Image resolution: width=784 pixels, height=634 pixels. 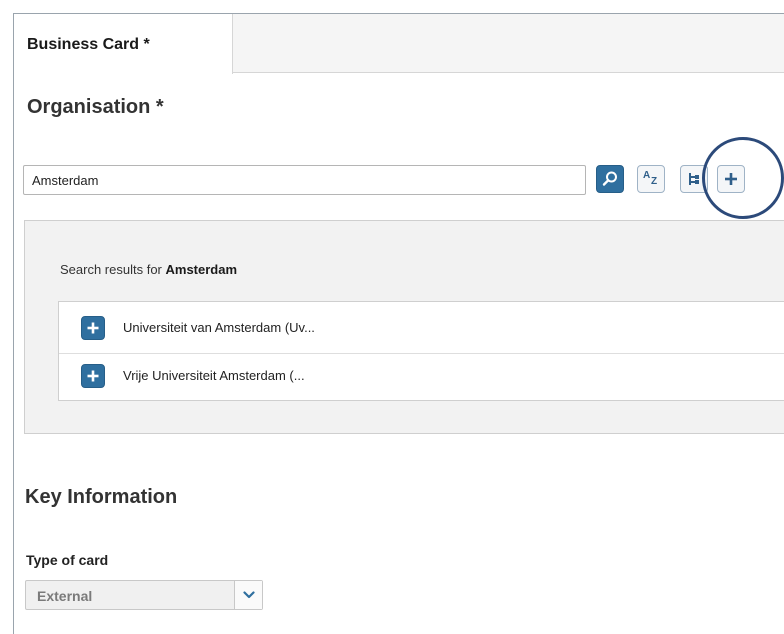 I want to click on type-of-card-select: External, so click(x=144, y=595).